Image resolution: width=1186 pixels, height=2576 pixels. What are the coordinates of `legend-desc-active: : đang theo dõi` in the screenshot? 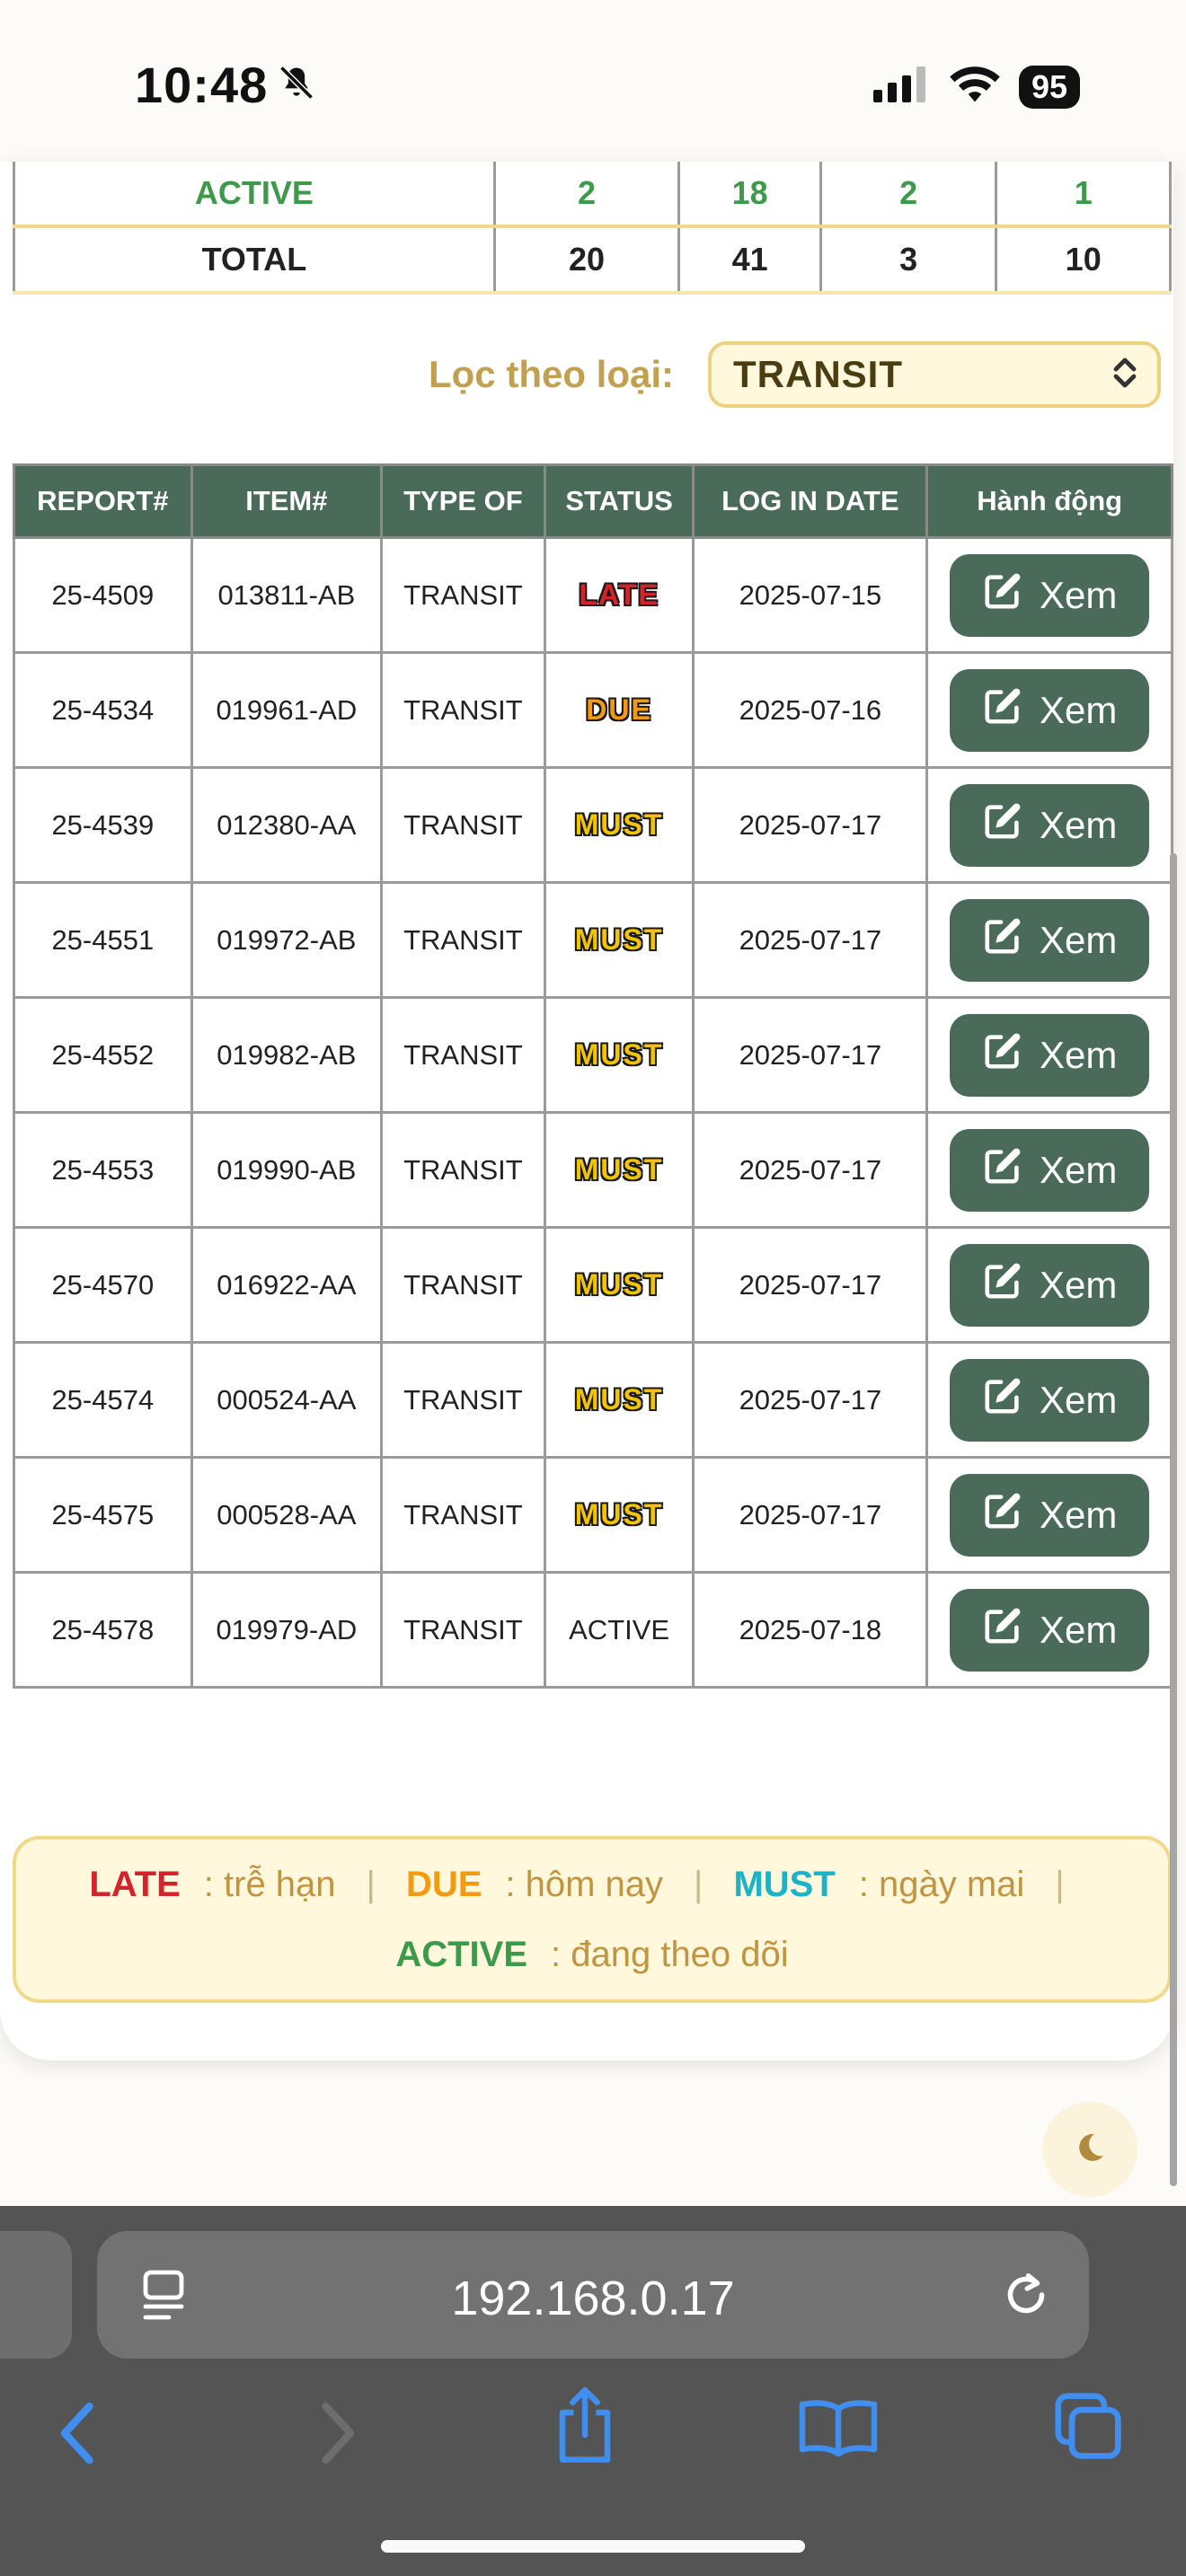 It's located at (670, 1954).